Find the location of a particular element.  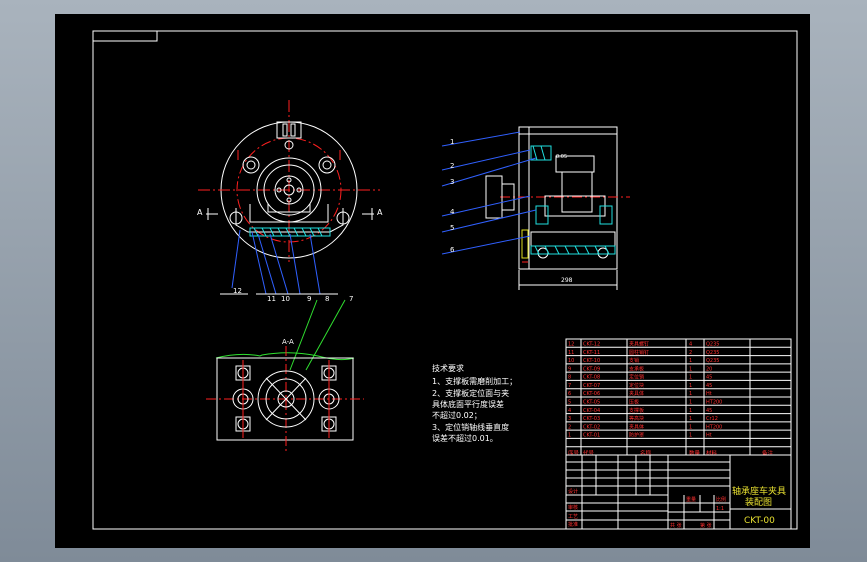

section-title: A-A is located at coordinates (288, 342).